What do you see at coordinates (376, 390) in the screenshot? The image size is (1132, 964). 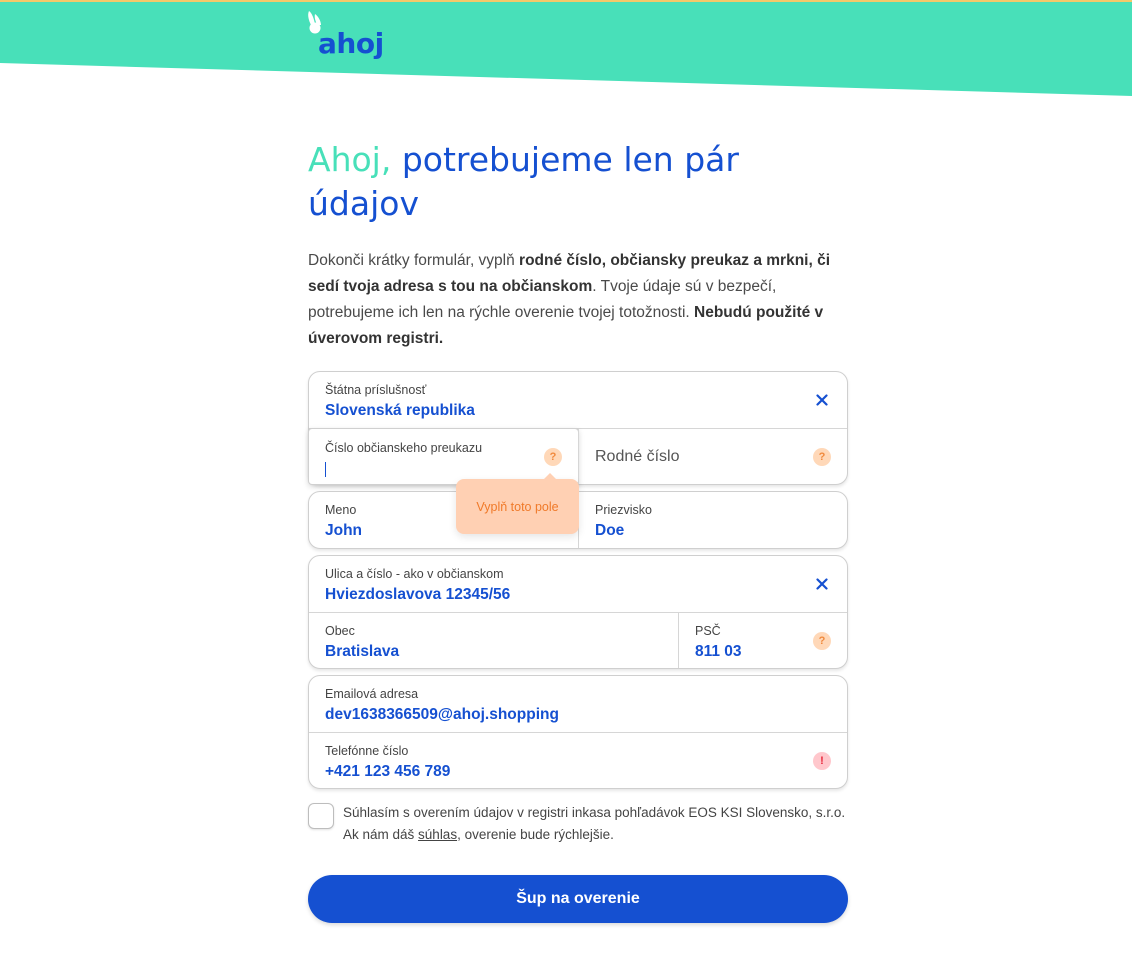 I see `nationality-label: Štátna príslušnosť` at bounding box center [376, 390].